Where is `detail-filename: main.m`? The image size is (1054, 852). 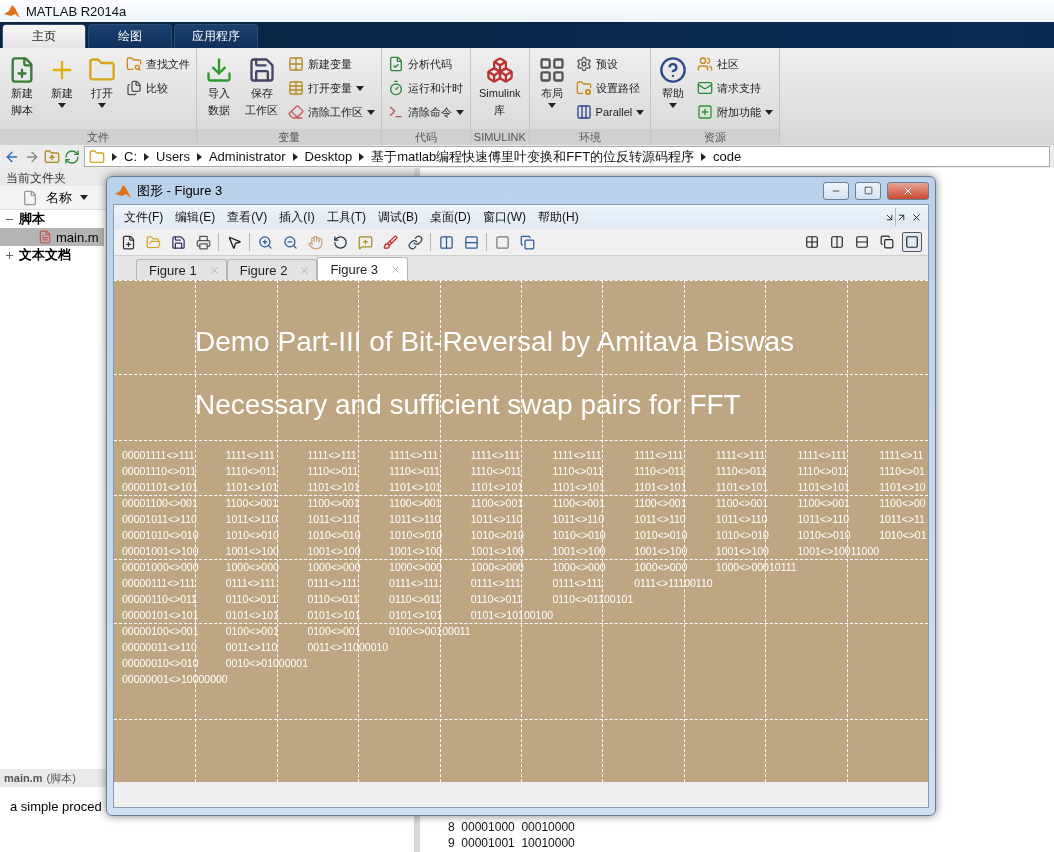
detail-filename: main.m is located at coordinates (23, 778).